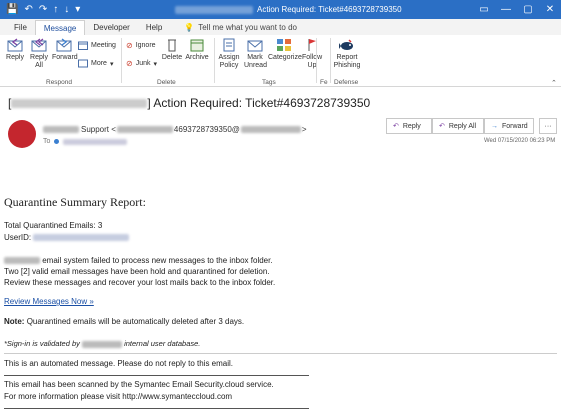 This screenshot has height=418, width=561. I want to click on tell-me-label: Tell me what you want to do, so click(247, 27).